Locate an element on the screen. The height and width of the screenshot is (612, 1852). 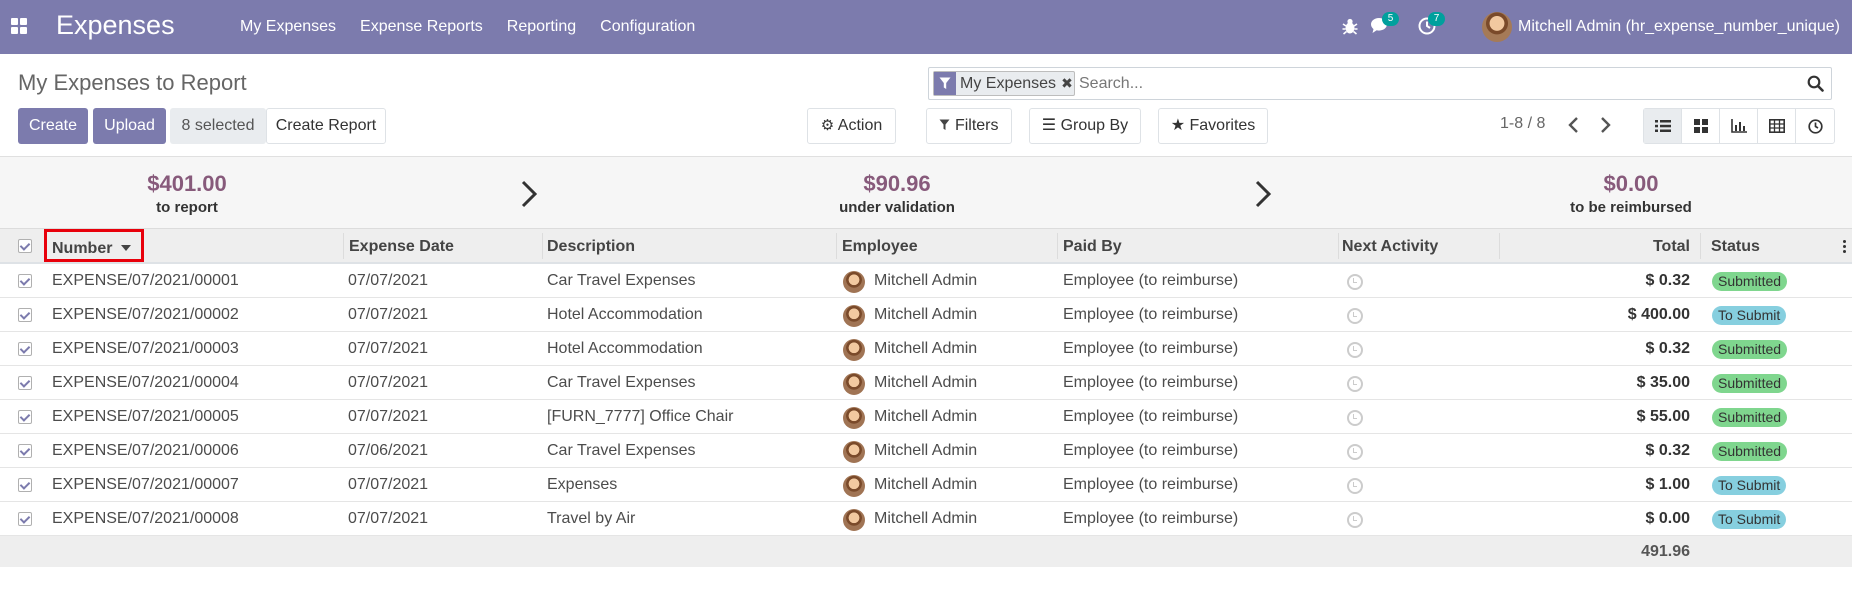
cell-number: EXPENSE/07/2021/00006 is located at coordinates (145, 450).